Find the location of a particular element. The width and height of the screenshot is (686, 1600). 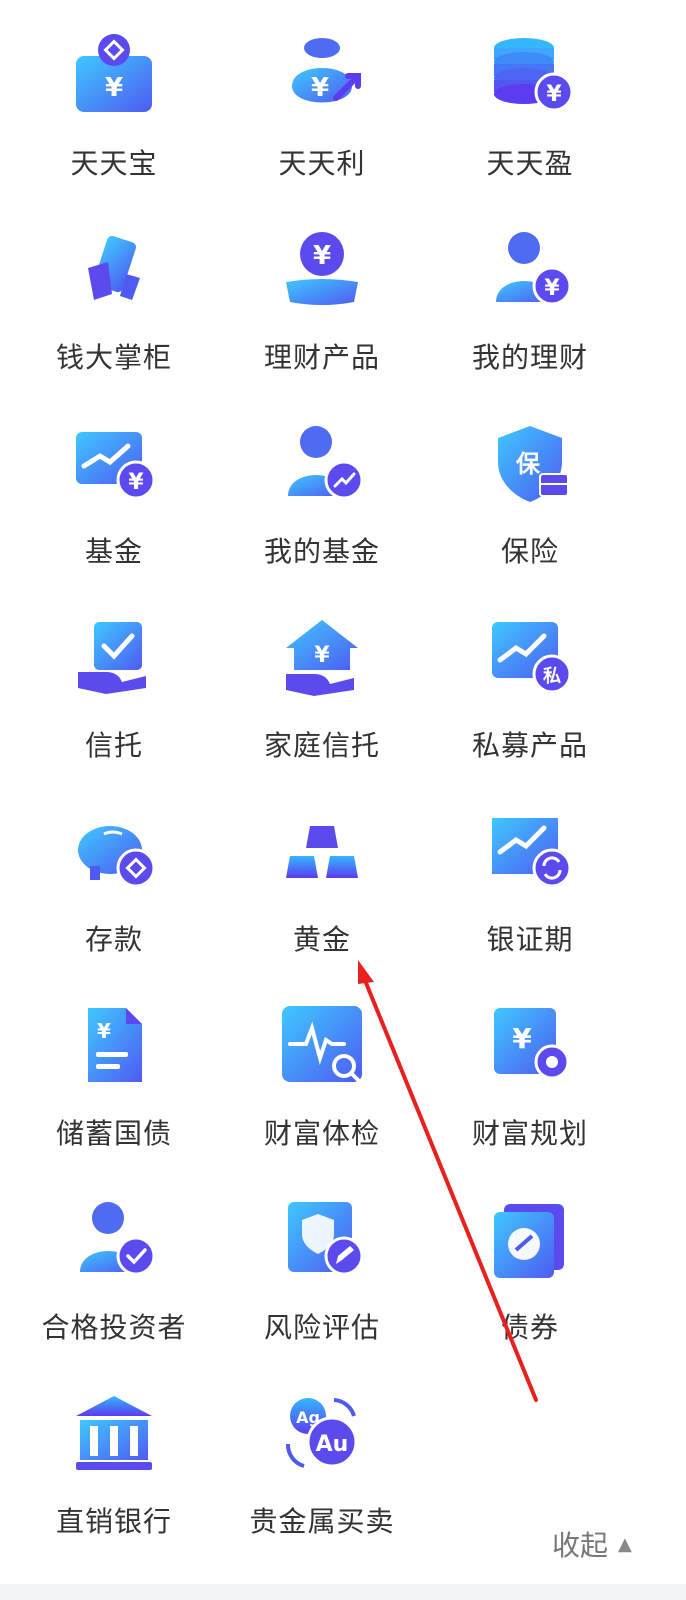

menu-item-caifu-tijian: 财富体检 is located at coordinates (322, 1069).